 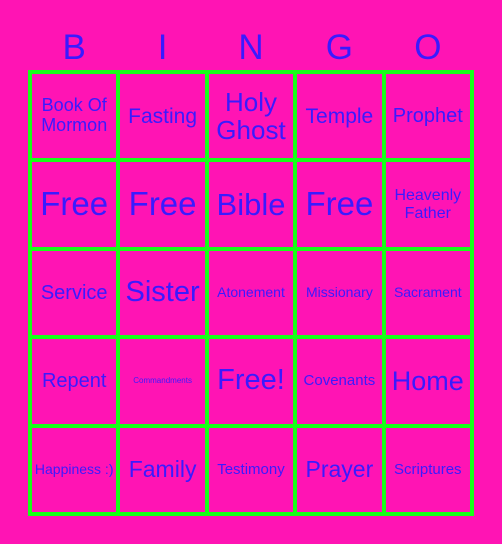 I want to click on bingo-cell: Commandments, so click(x=162, y=381).